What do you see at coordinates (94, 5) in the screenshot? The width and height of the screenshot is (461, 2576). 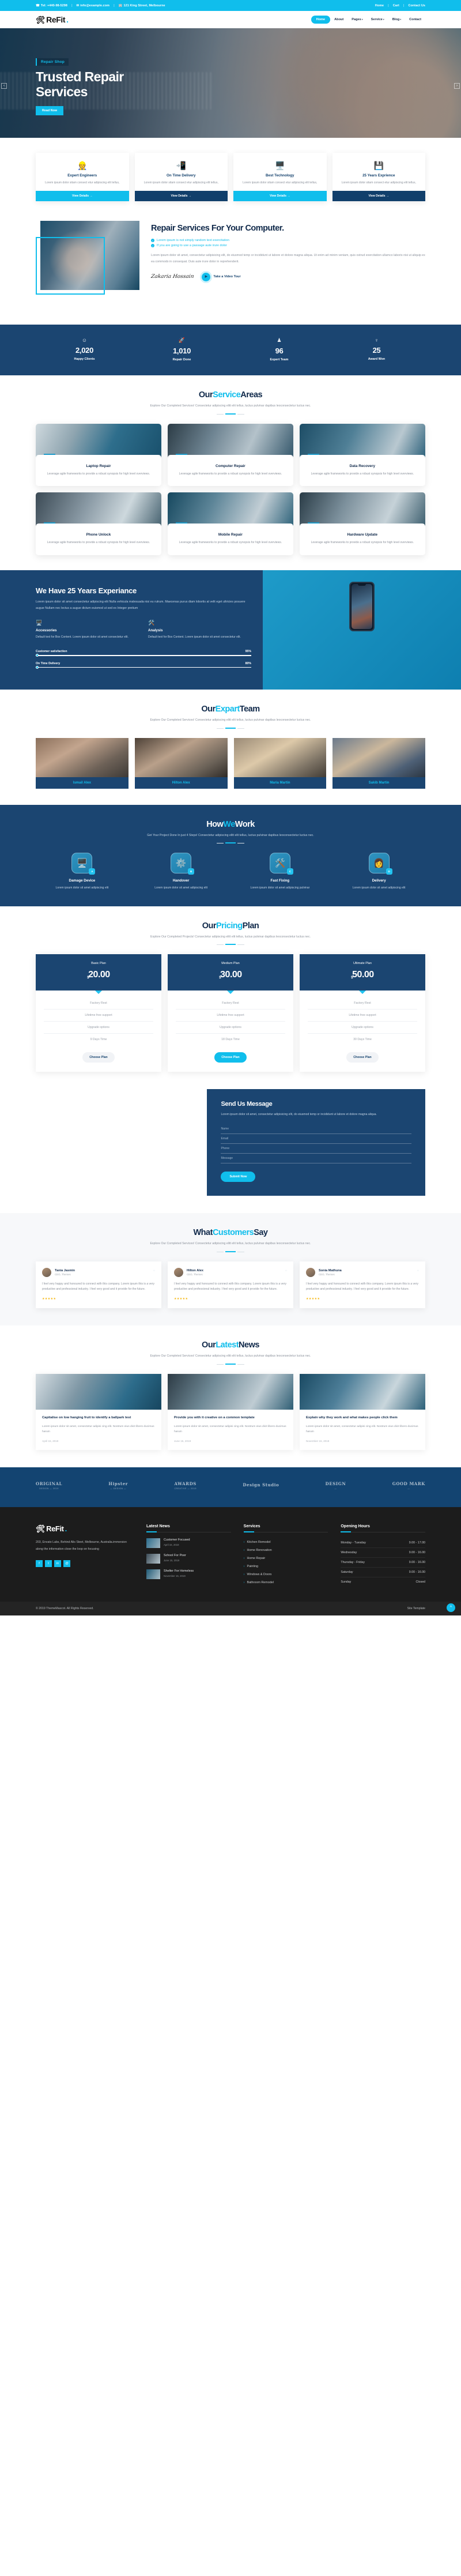 I see `topbar-email: ✉ info@example.com` at bounding box center [94, 5].